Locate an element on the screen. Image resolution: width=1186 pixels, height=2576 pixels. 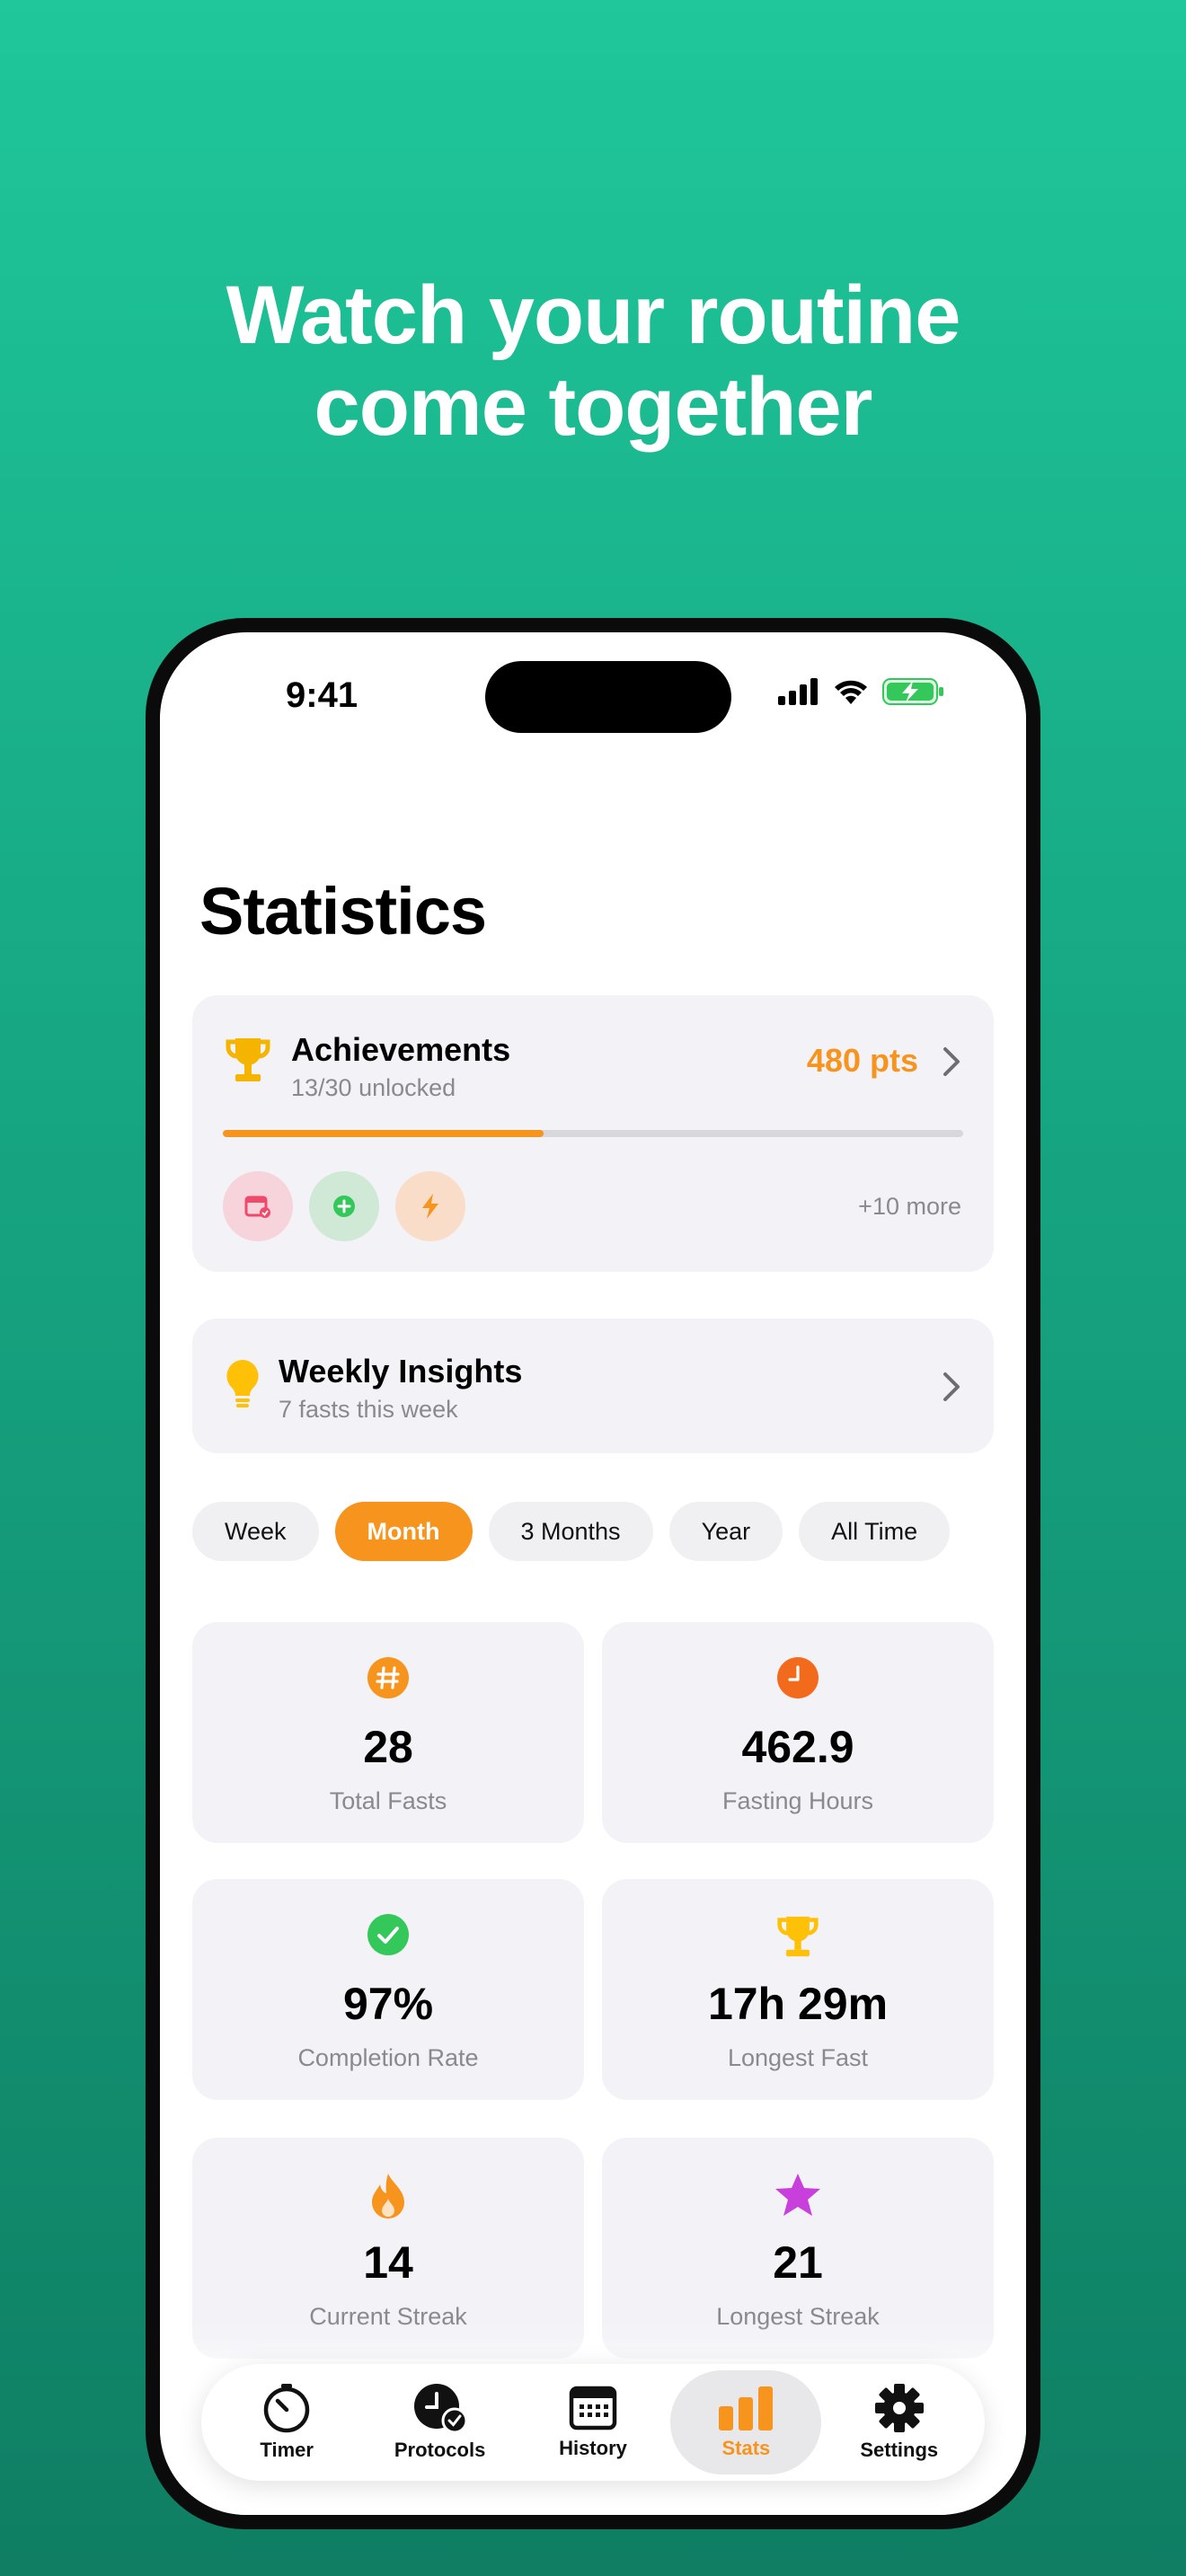
achievements-progress-track is located at coordinates (593, 1133).